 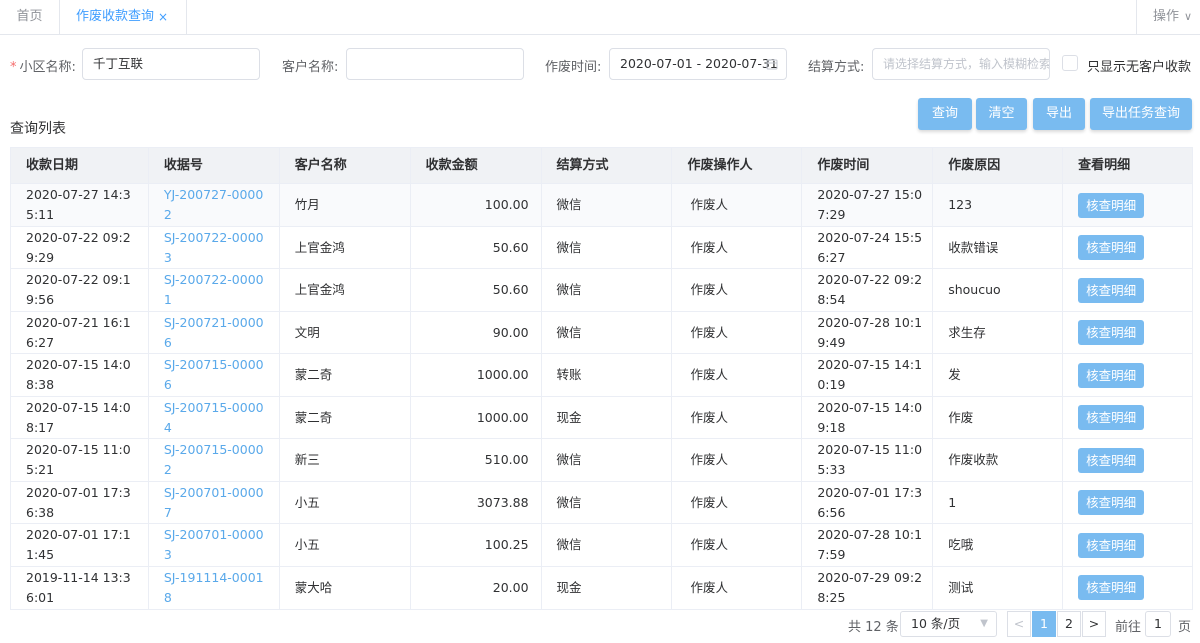 I want to click on receipt-date-cell-text: 2019-11-14 13:36:01, so click(x=78, y=587).